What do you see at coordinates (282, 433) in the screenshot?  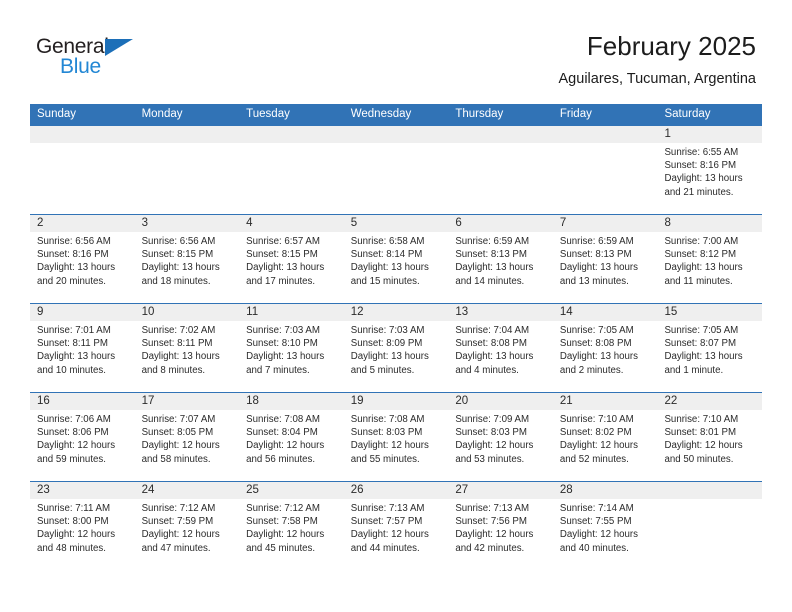 I see `sunset-text: Sunset: 8:04 PM` at bounding box center [282, 433].